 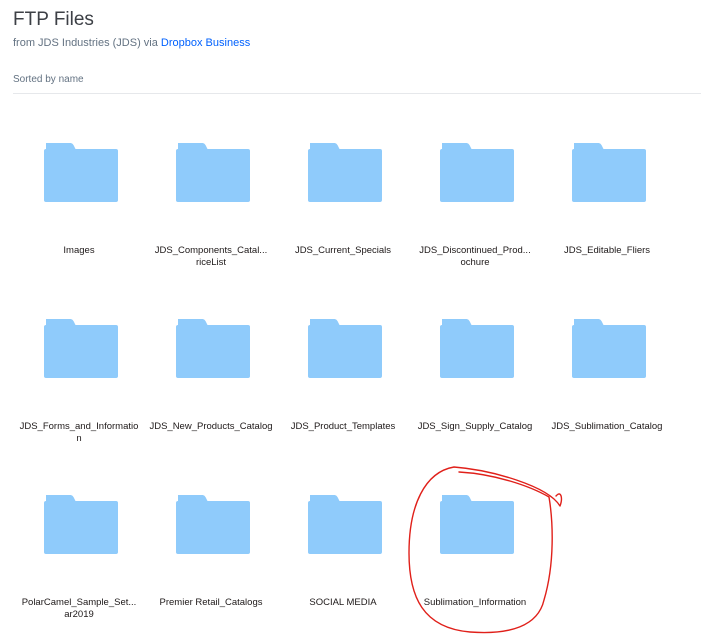 I want to click on folder-name: Images, so click(x=79, y=250).